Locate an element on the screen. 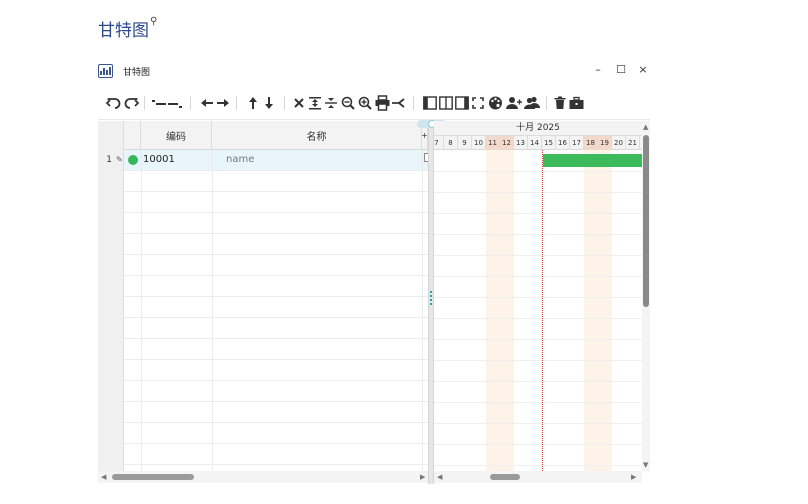  gantt-day-header: 7 8 9 10 11 12 13 14 15 16 17 18 19 20 21 is located at coordinates (538, 143).